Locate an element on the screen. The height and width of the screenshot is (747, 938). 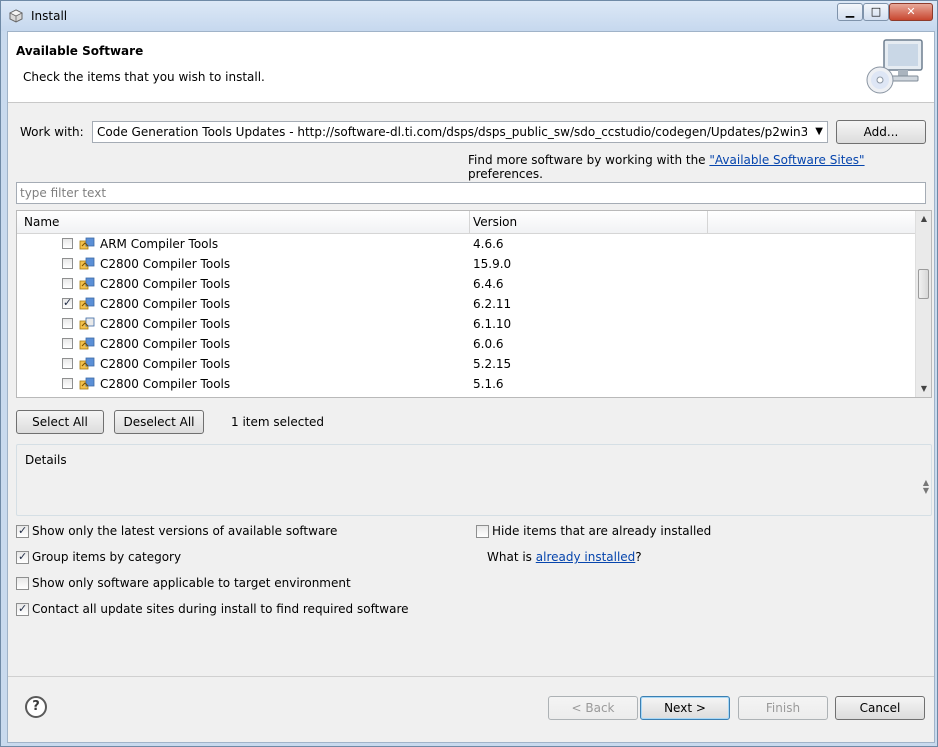
table-row: C2800 Compiler Tools 6.0.6 is located at coordinates (466, 344).